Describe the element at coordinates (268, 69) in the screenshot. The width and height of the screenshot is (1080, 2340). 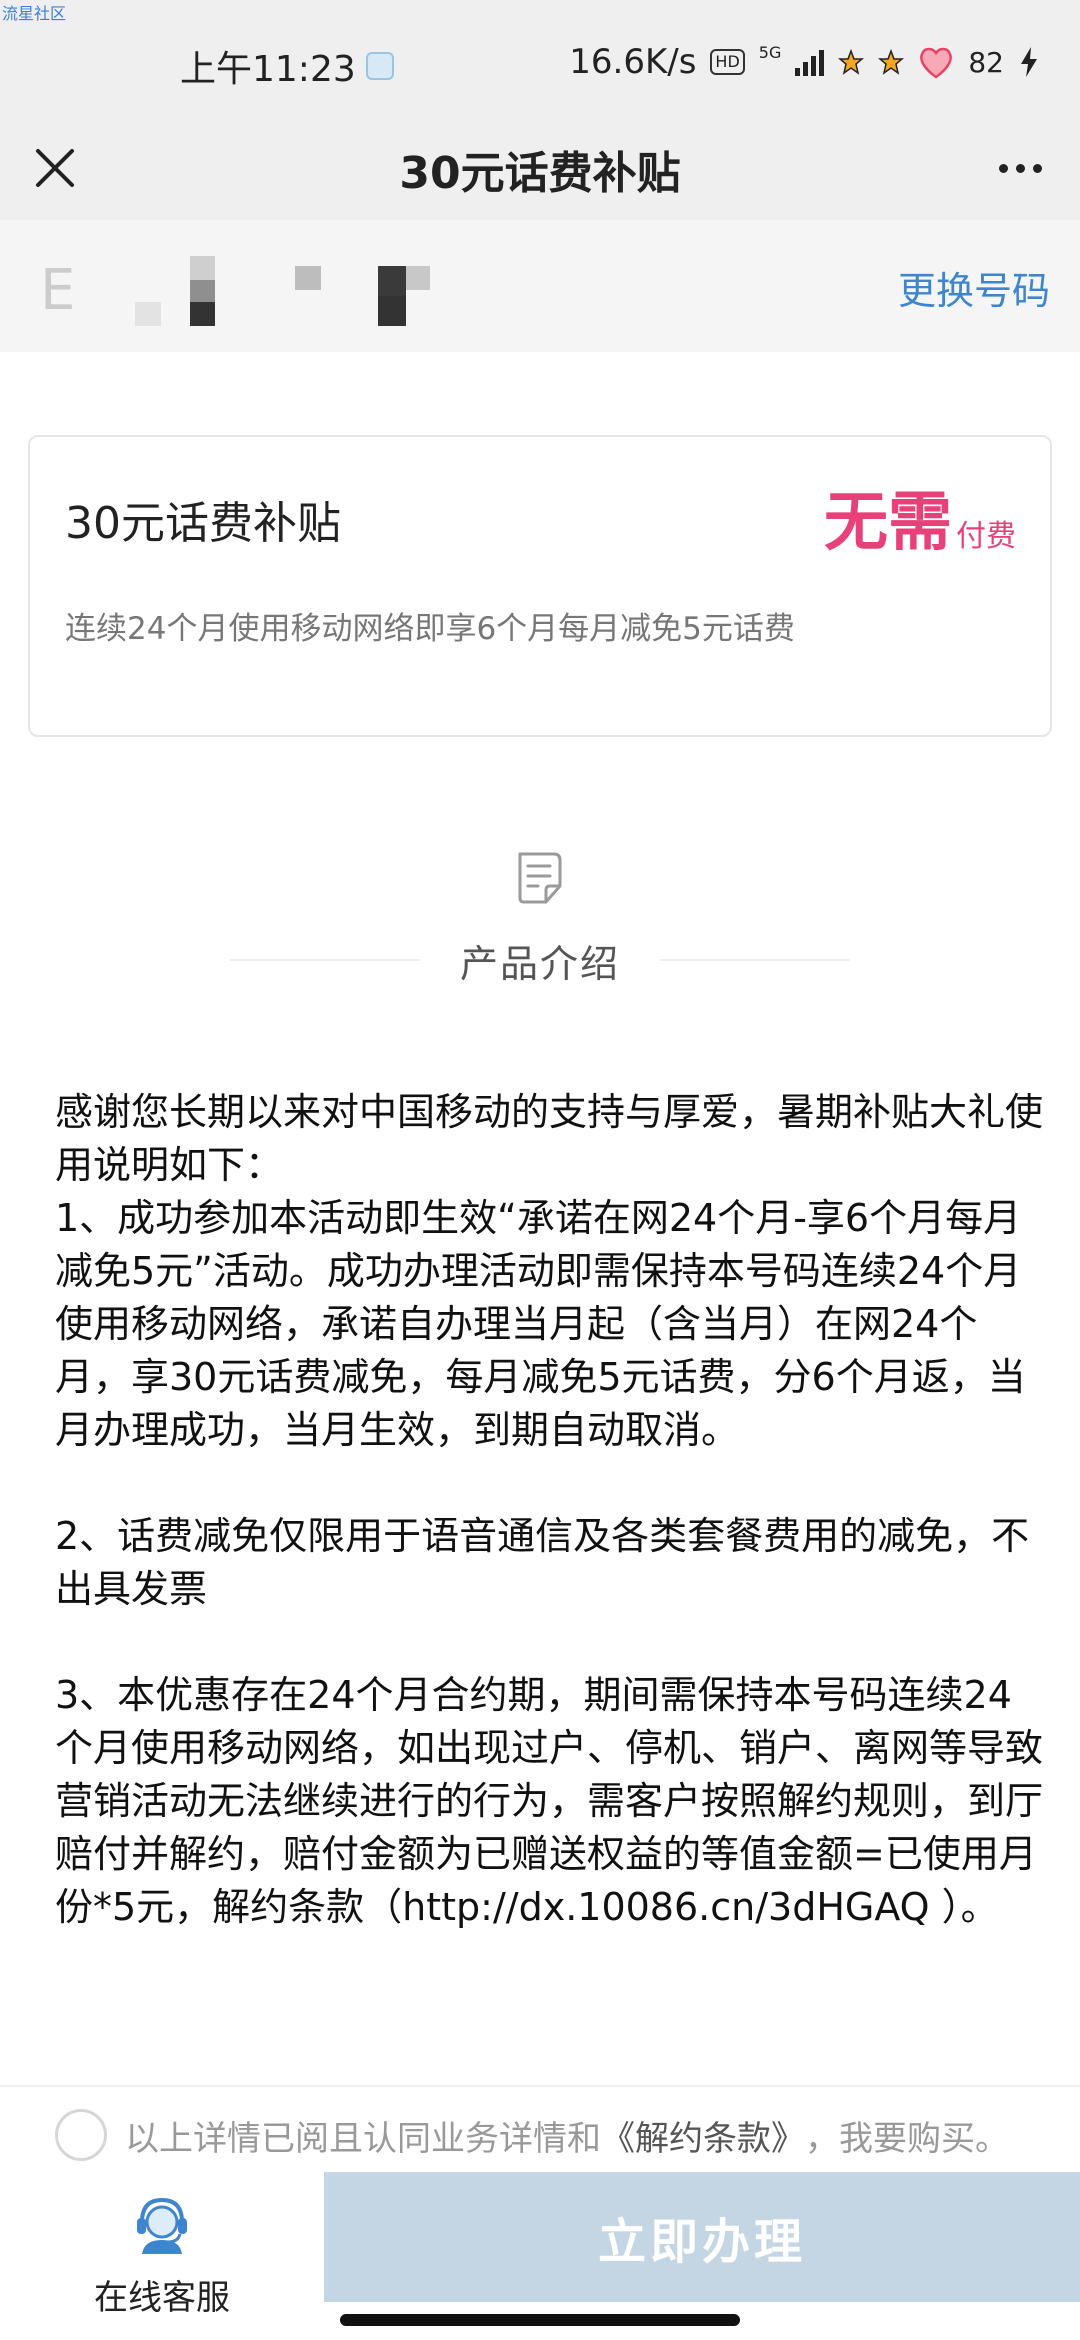
I see `status-time: 上午11:23` at that location.